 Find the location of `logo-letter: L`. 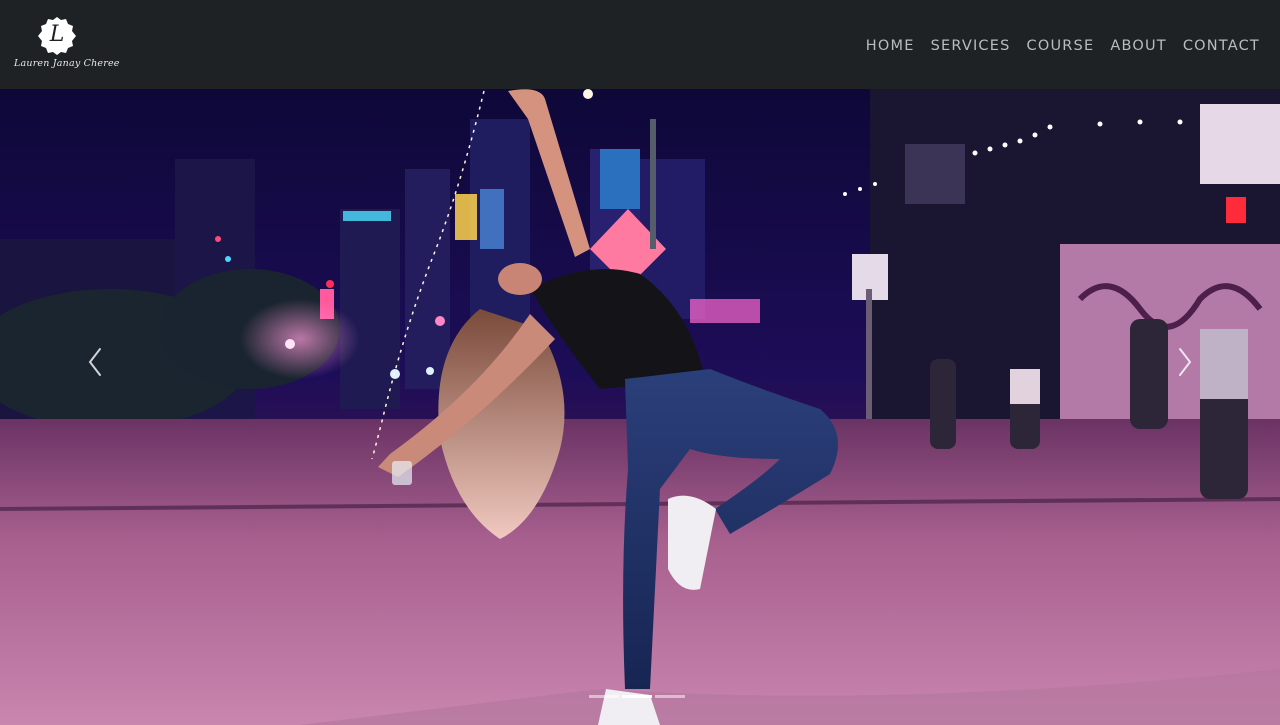

logo-letter: L is located at coordinates (57, 34).